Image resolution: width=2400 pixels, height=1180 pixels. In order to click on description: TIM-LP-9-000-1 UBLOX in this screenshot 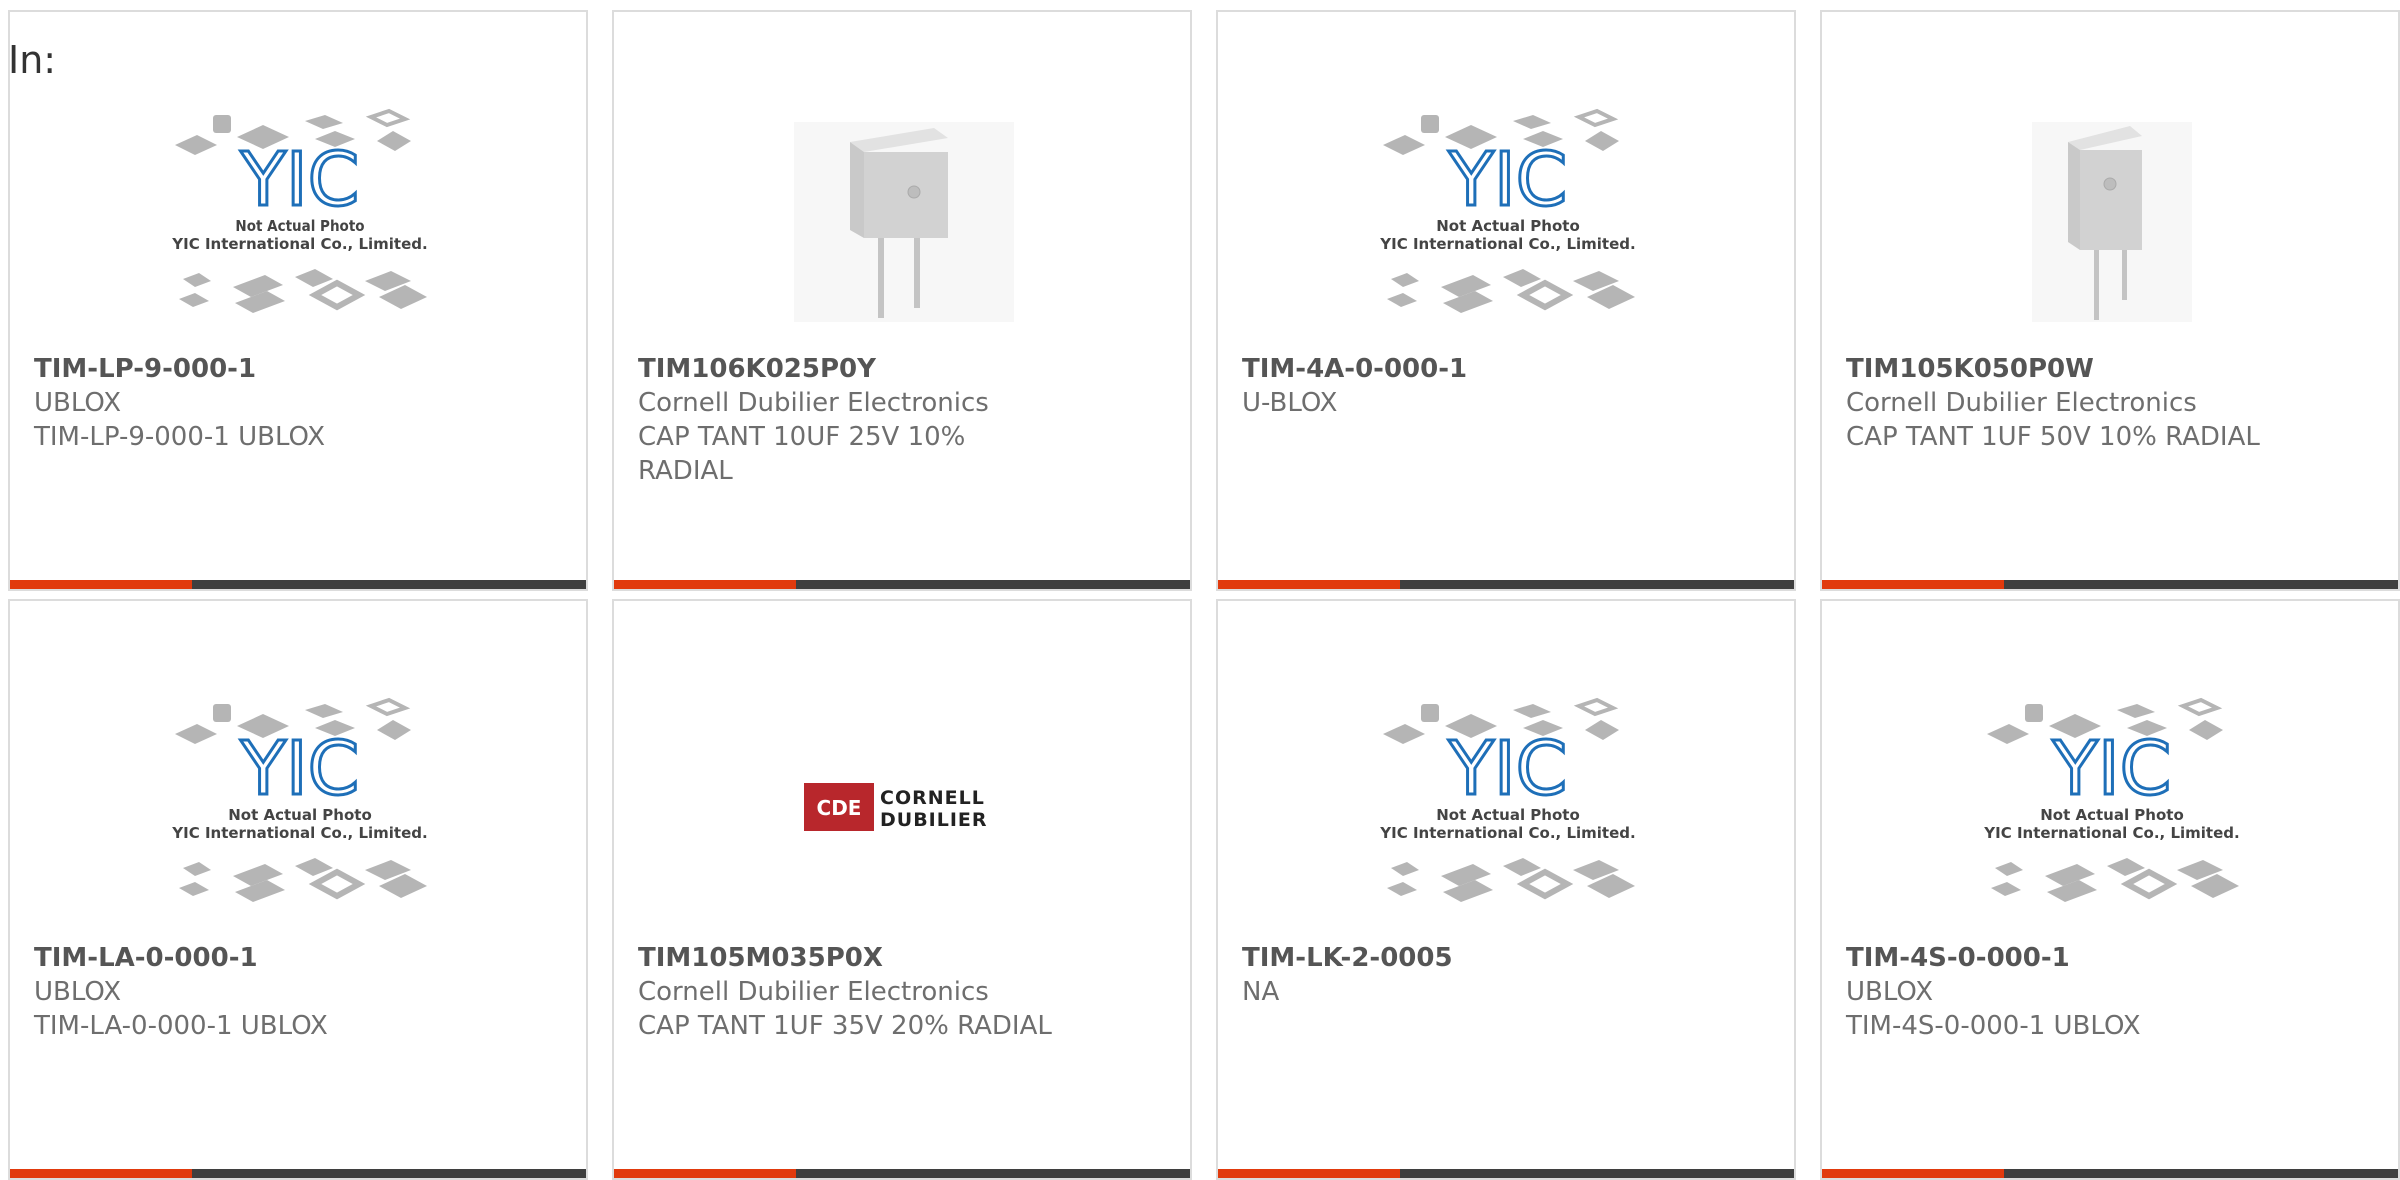, I will do `click(180, 437)`.